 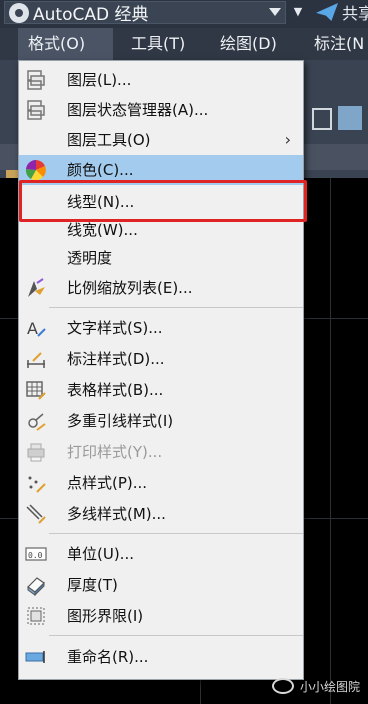 I want to click on menu-item-label: 图形界限(I), so click(x=105, y=616).